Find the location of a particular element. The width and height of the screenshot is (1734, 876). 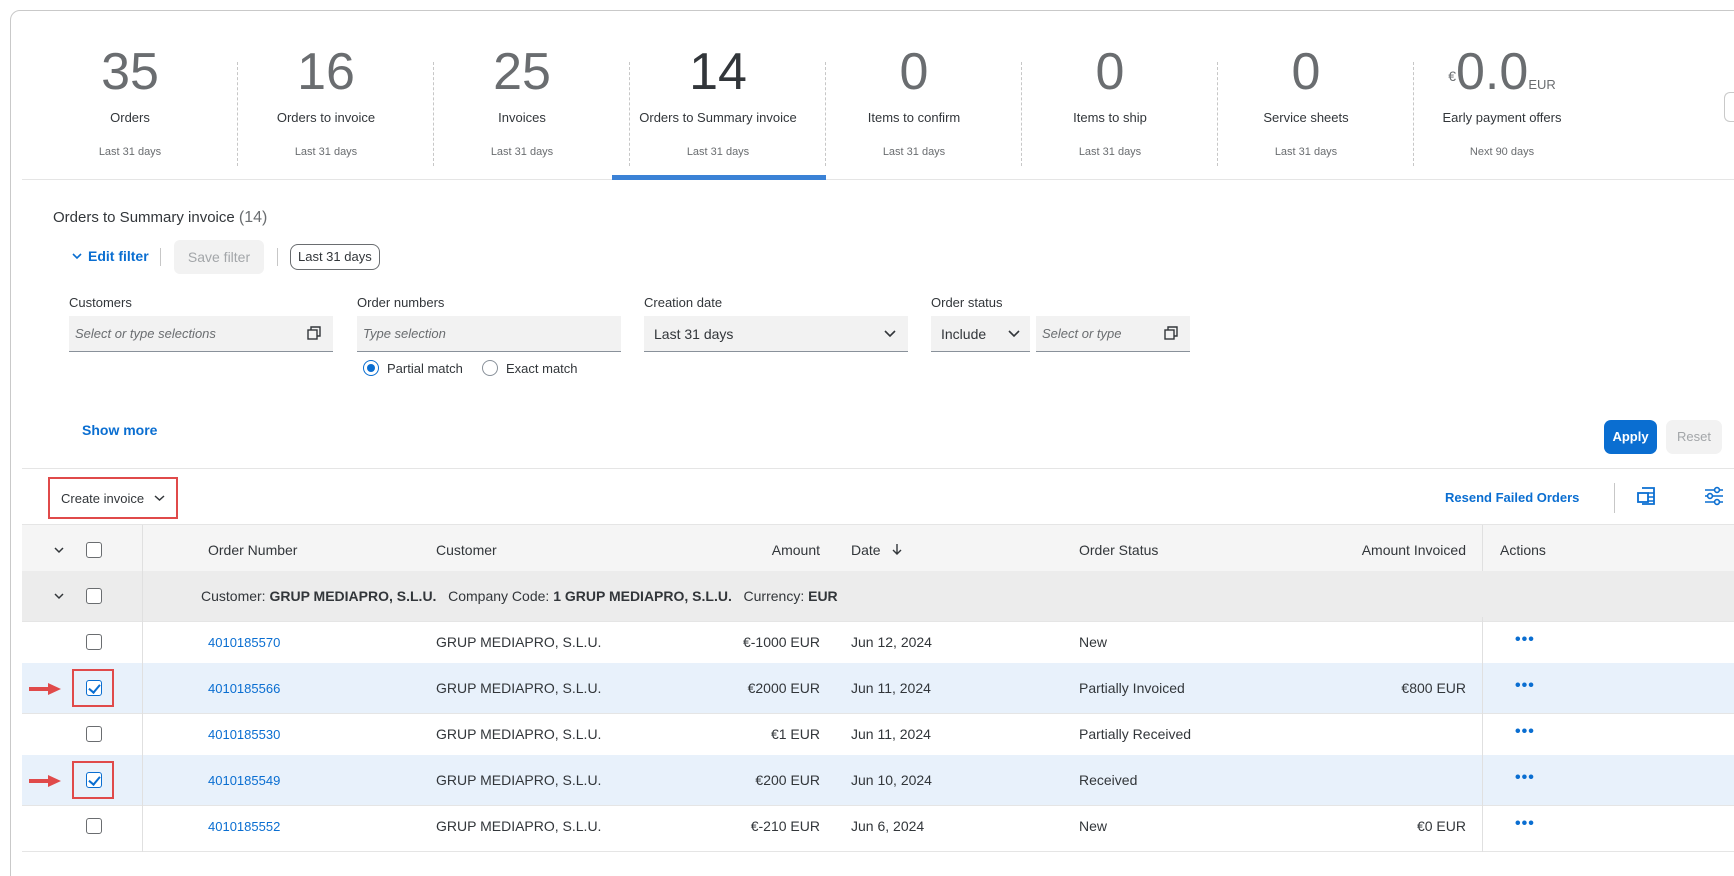

amount-cell: €2000 EUR is located at coordinates (783, 688).